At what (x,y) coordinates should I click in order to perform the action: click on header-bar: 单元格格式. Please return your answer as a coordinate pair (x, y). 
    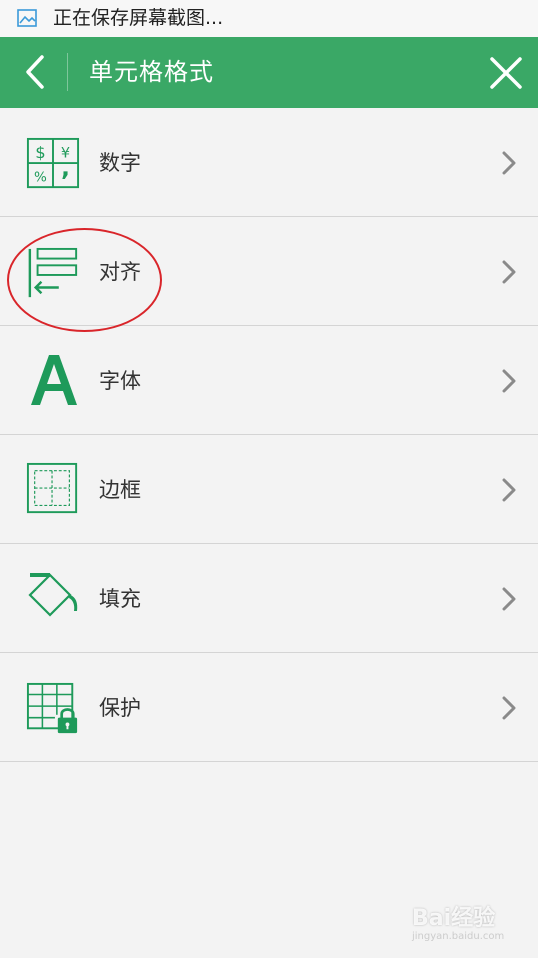
    Looking at the image, I should click on (269, 72).